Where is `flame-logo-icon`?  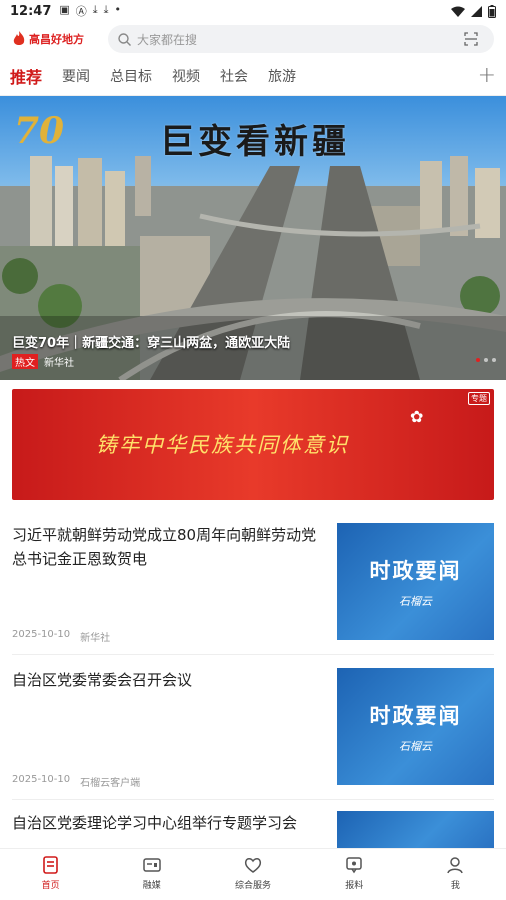 flame-logo-icon is located at coordinates (19, 38).